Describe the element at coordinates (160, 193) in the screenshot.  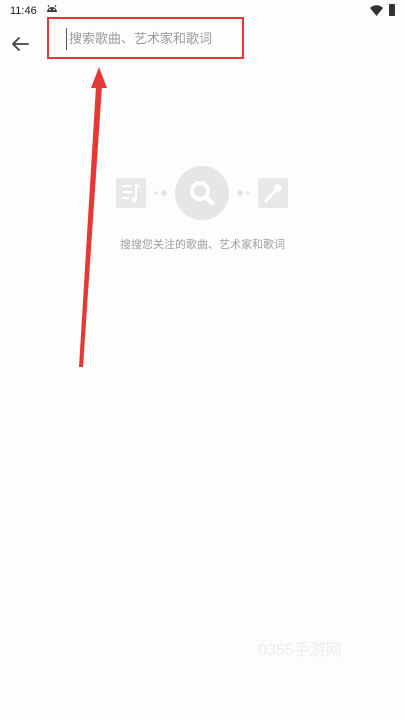
I see `left-connector-dots` at that location.